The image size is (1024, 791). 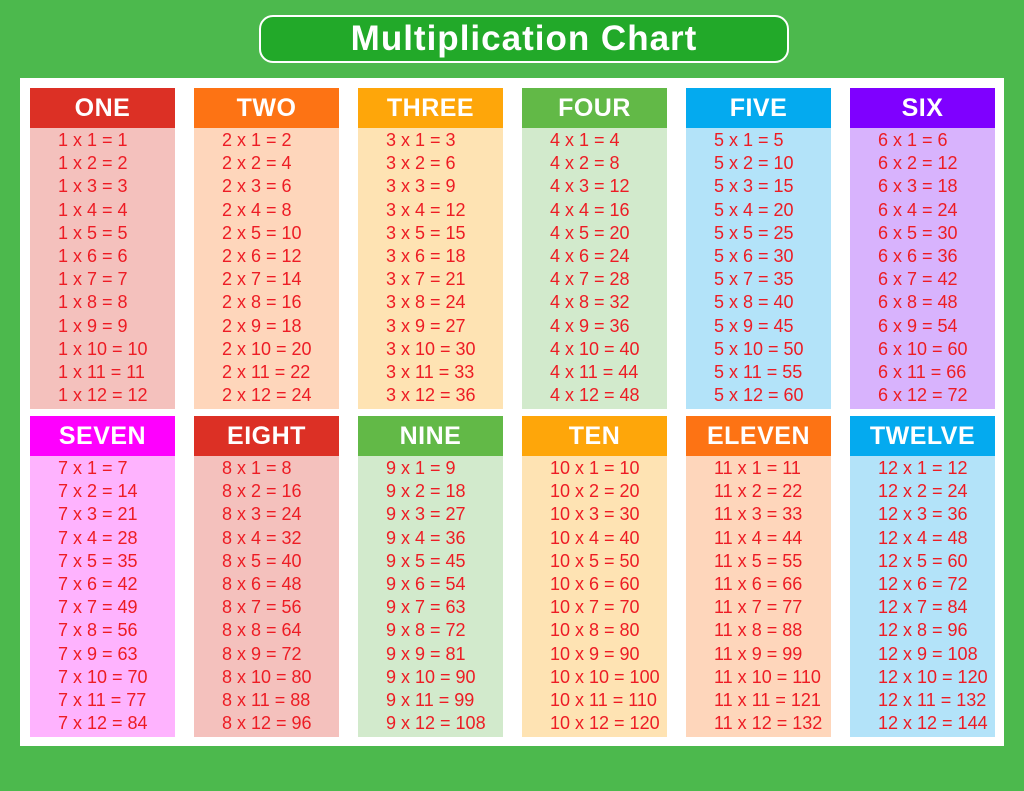 I want to click on fact-row: 5 x 10 = 50, so click(x=759, y=348).